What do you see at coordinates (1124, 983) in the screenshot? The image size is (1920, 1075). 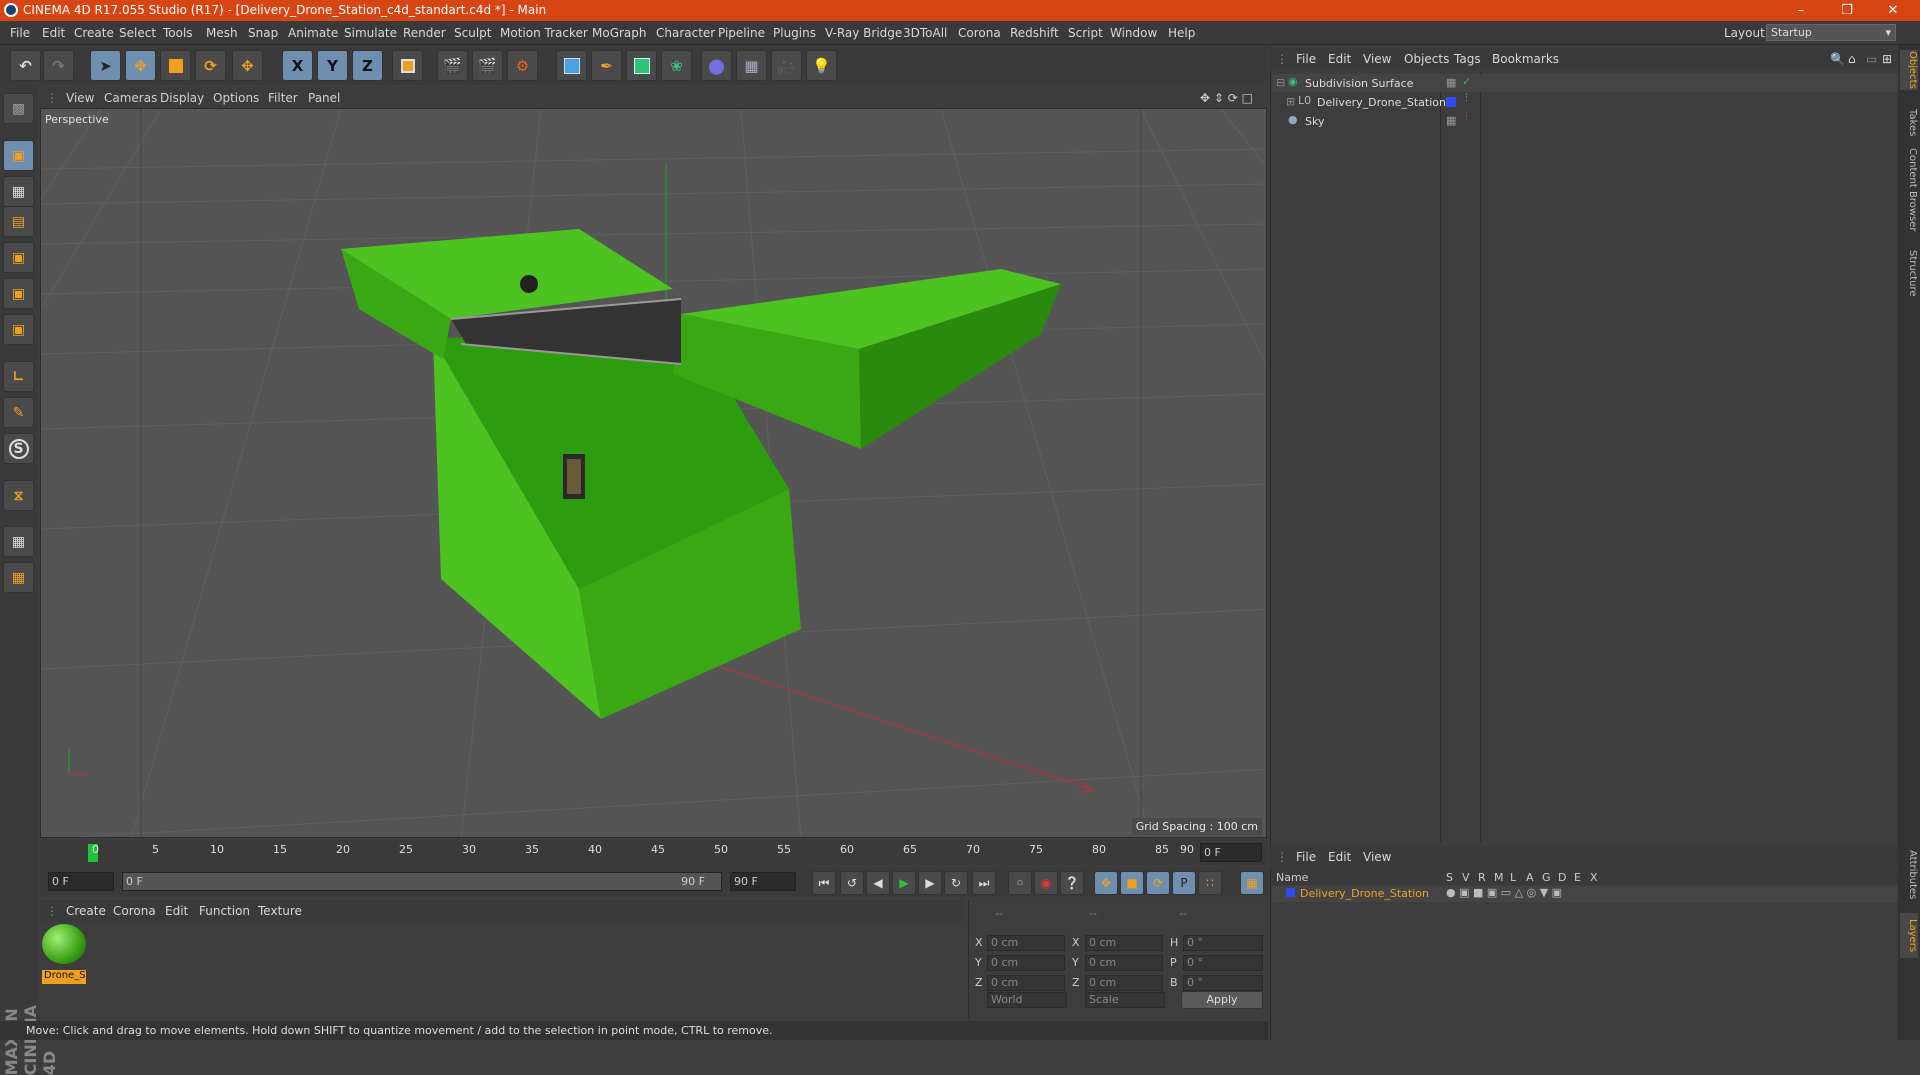 I see `size-z-field: 0 cm` at bounding box center [1124, 983].